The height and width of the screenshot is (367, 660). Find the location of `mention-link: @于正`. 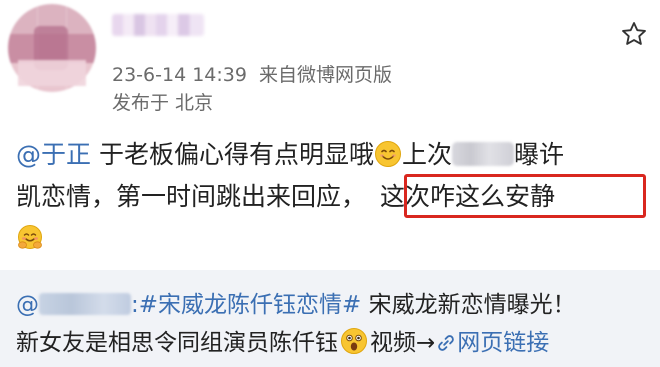

mention-link: @于正 is located at coordinates (53, 154).